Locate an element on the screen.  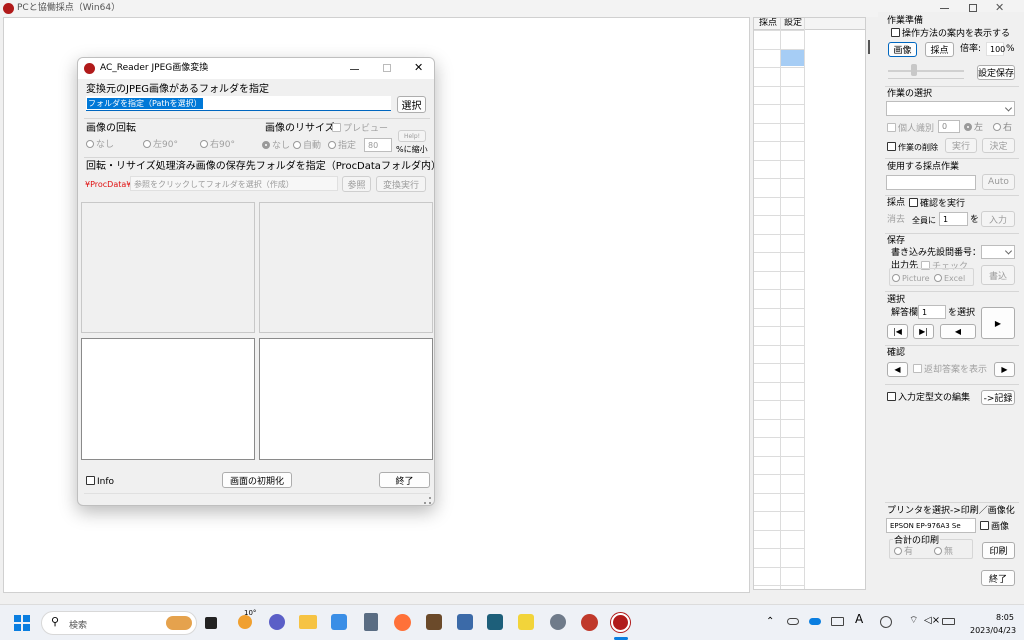
firefox-icon is located at coordinates (402, 622).